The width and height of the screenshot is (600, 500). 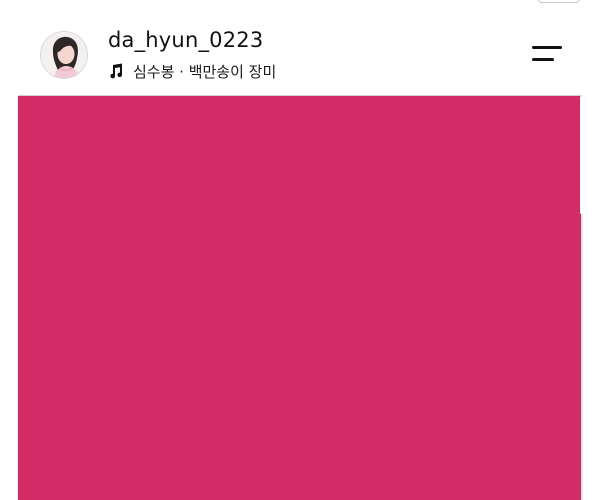 I want to click on music-info: 심수봉 · 백만송이 장미, so click(x=192, y=71).